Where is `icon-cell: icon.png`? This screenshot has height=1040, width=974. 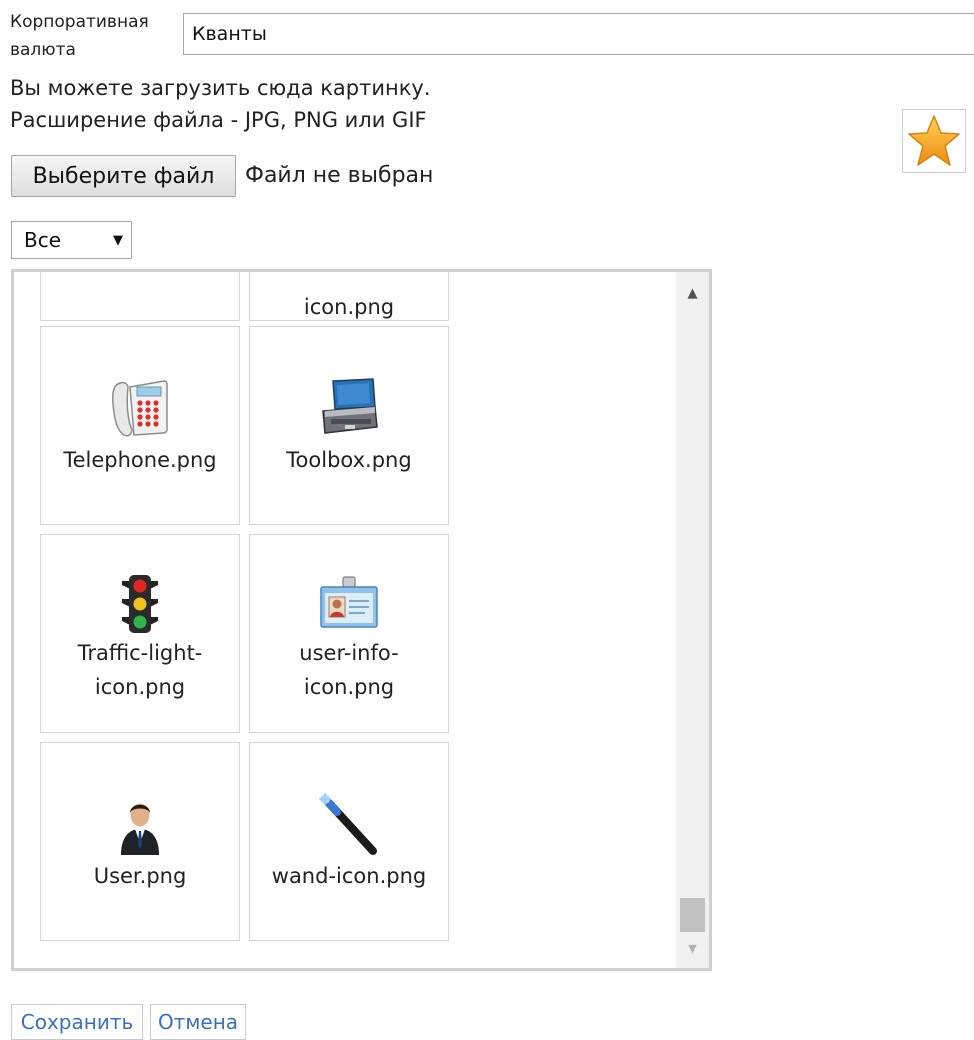
icon-cell: icon.png is located at coordinates (349, 296).